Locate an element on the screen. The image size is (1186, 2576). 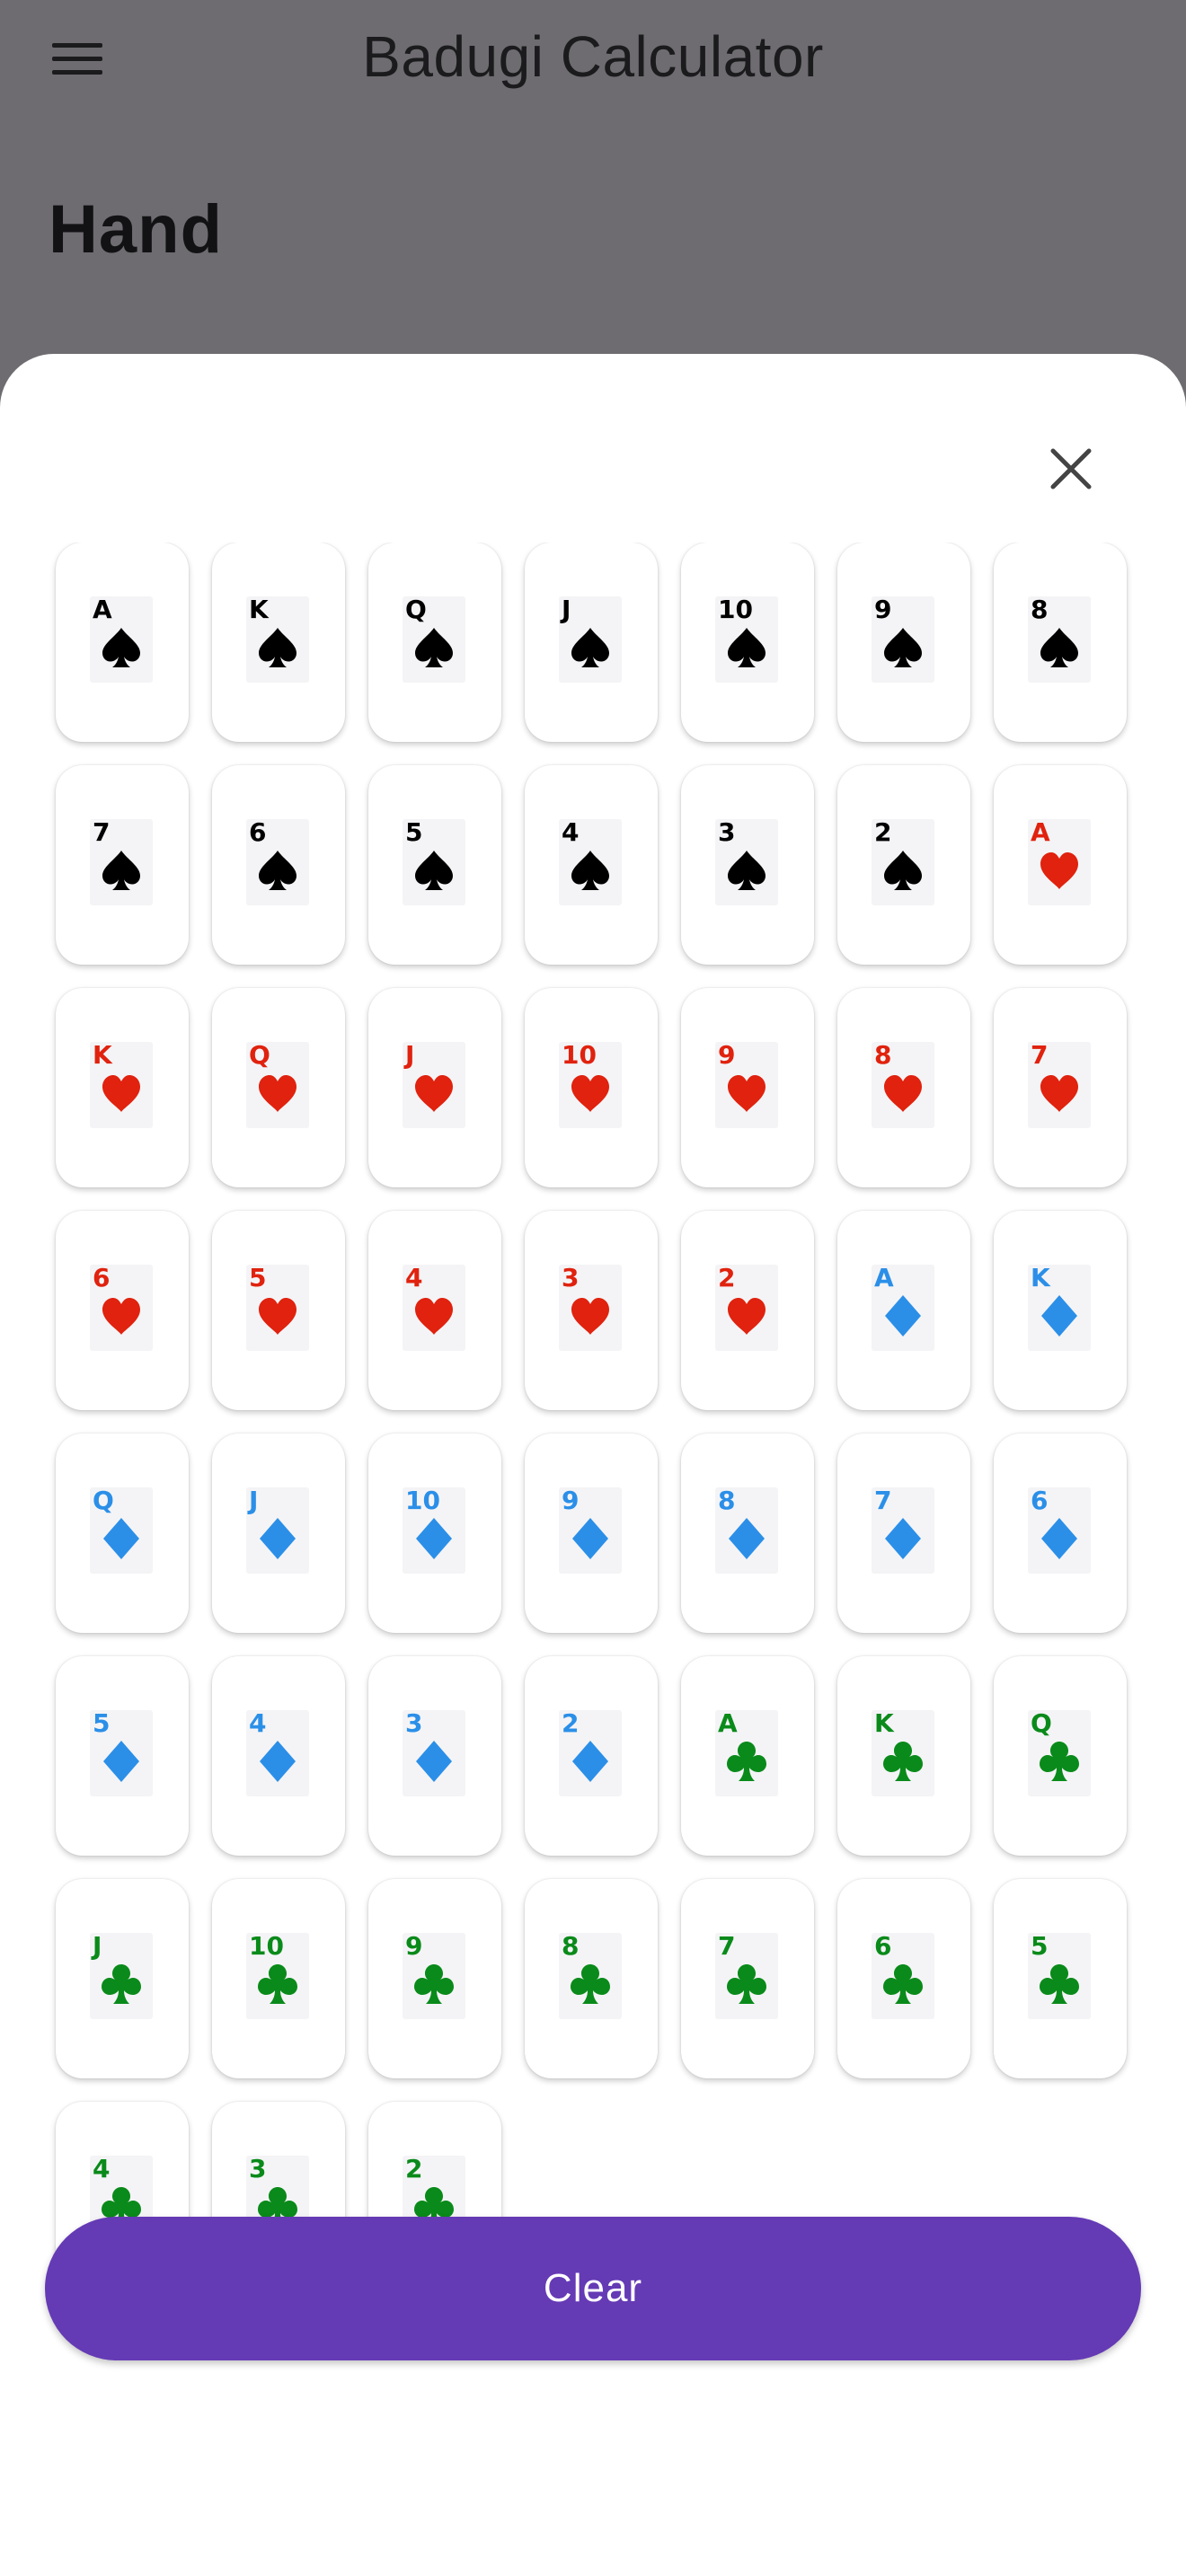
card-10-diamonds: 10 is located at coordinates (434, 1533).